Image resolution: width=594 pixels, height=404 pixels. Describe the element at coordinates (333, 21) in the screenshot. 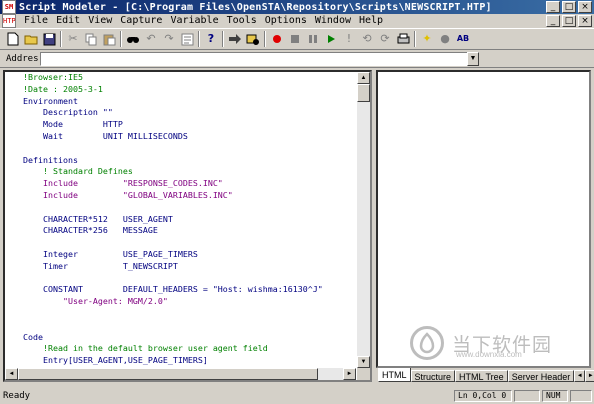

I see `menu-window: Window` at that location.